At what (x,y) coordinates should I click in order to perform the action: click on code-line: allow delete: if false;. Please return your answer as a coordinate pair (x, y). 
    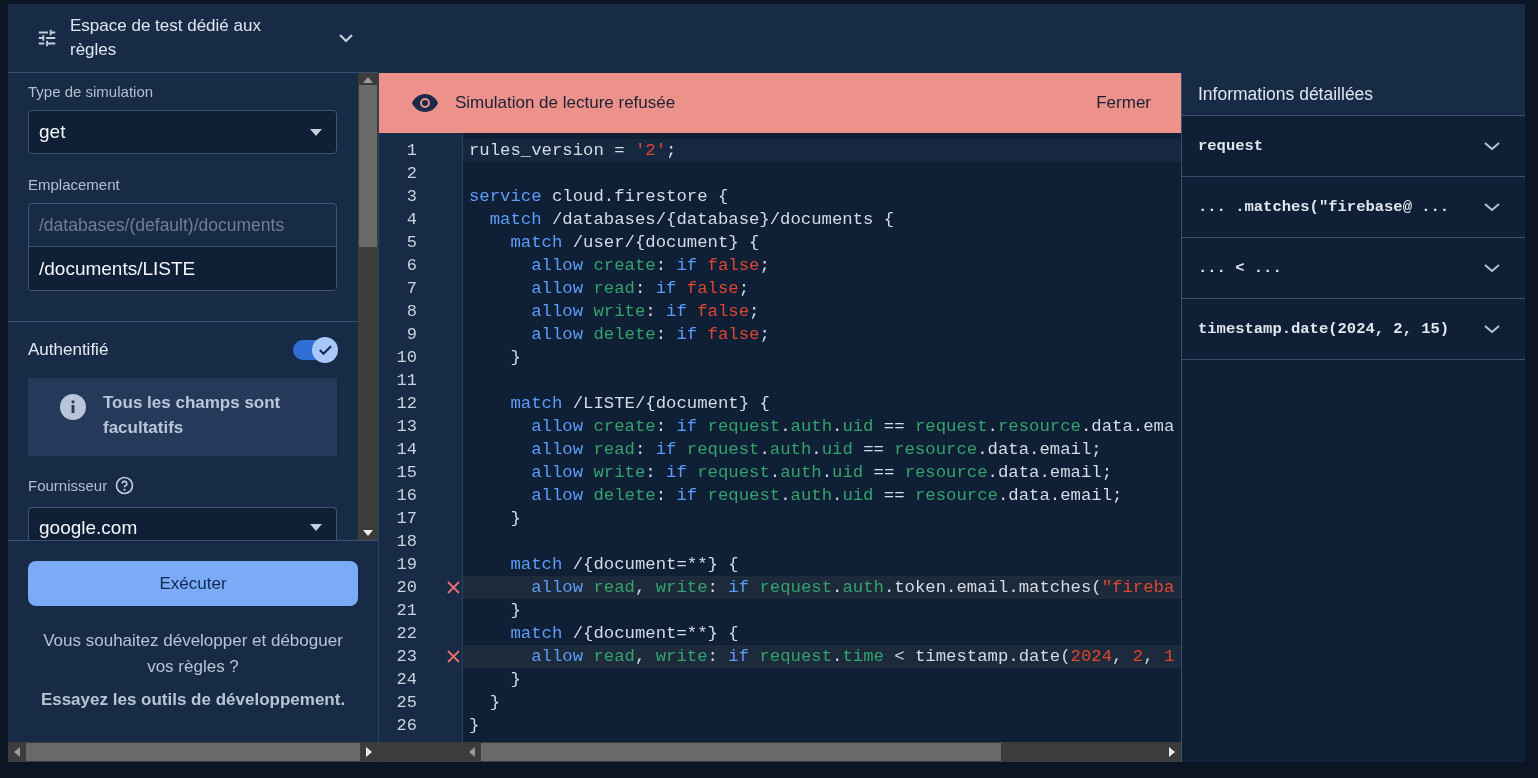
    Looking at the image, I should click on (650, 334).